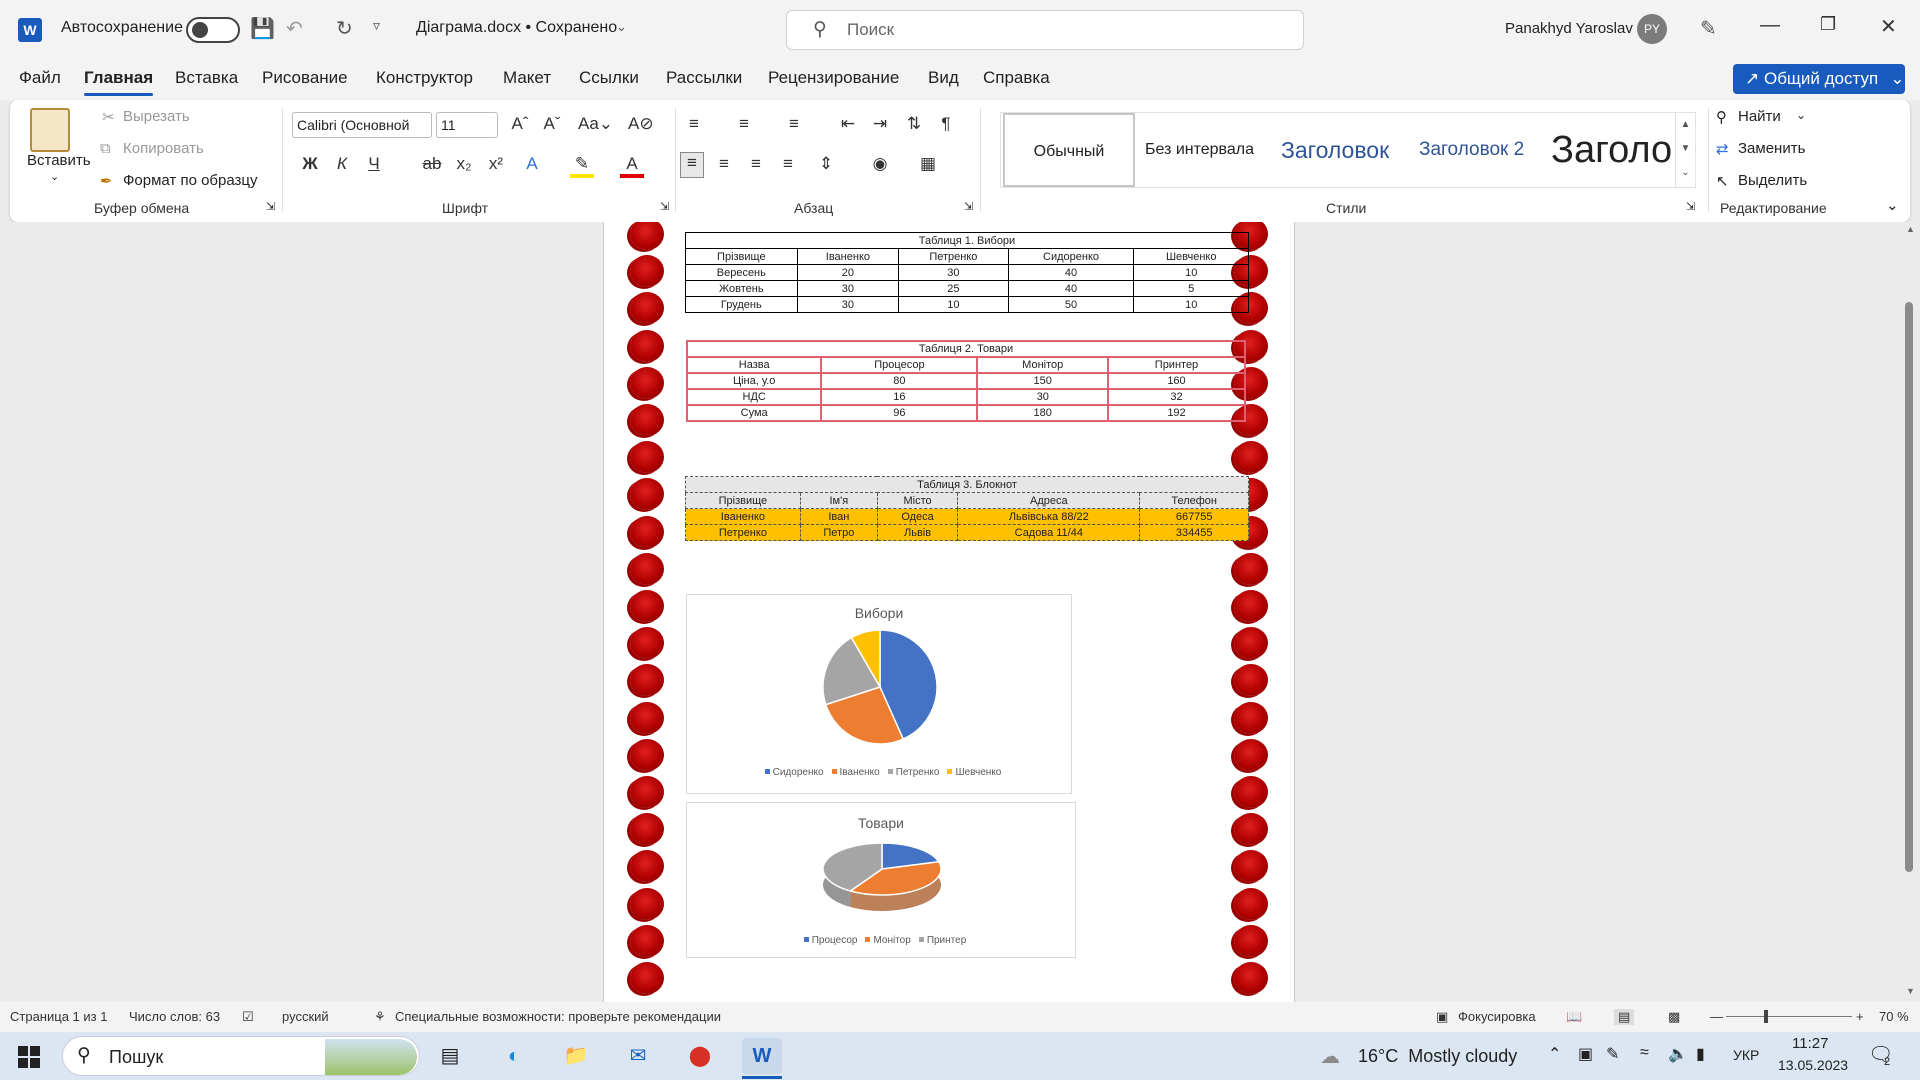 This screenshot has width=1920, height=1080. I want to click on replace-icon: ⇄, so click(1722, 149).